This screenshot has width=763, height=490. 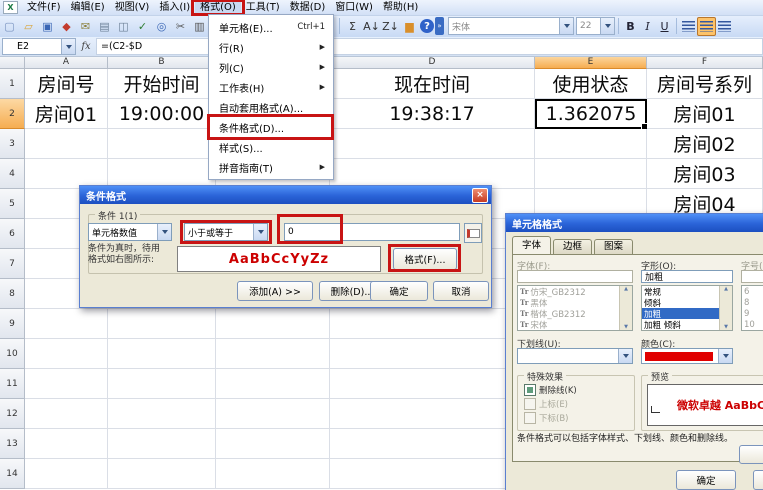 What do you see at coordinates (271, 167) in the screenshot?
I see `format-menu-item-8: 拼音指南(T) ▶` at bounding box center [271, 167].